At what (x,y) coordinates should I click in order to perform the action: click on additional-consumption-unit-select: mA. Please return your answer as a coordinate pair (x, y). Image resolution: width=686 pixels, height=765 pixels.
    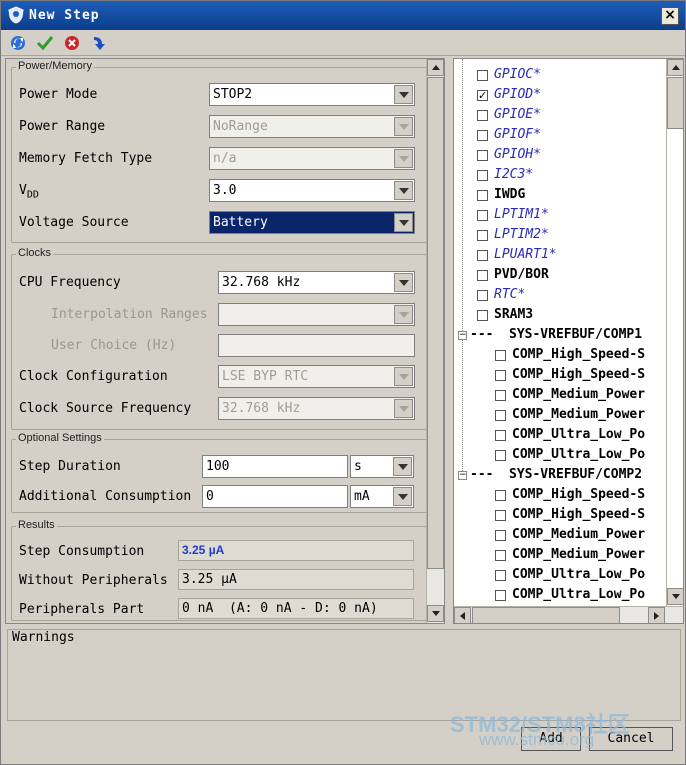
    Looking at the image, I should click on (382, 496).